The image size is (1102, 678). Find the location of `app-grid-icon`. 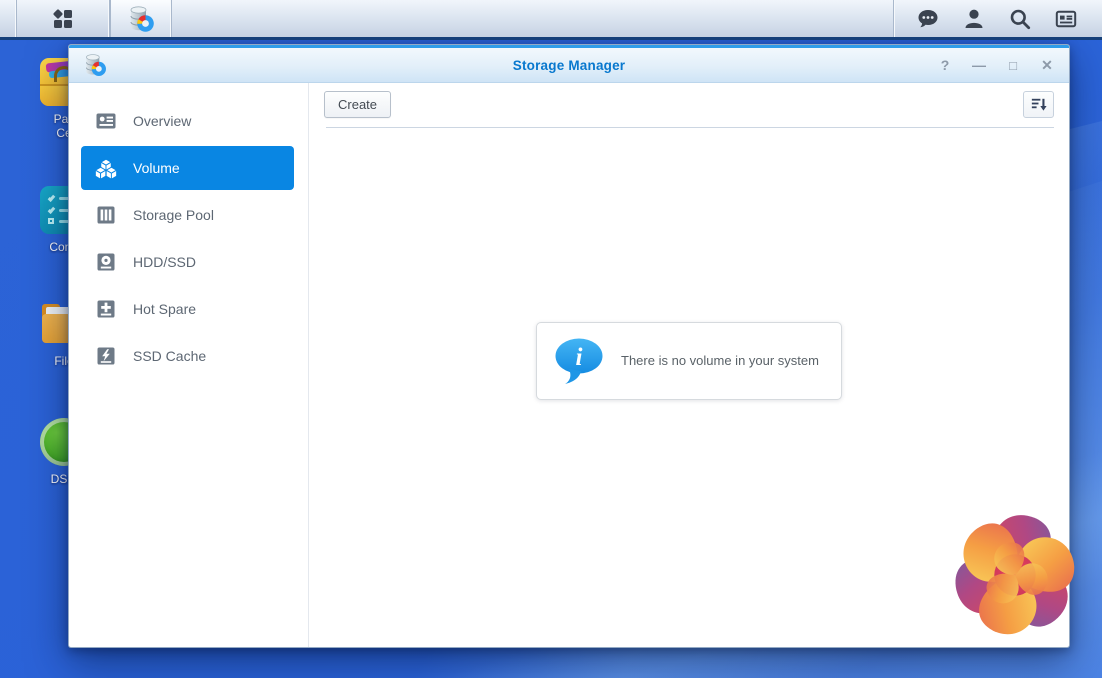

app-grid-icon is located at coordinates (62, 18).